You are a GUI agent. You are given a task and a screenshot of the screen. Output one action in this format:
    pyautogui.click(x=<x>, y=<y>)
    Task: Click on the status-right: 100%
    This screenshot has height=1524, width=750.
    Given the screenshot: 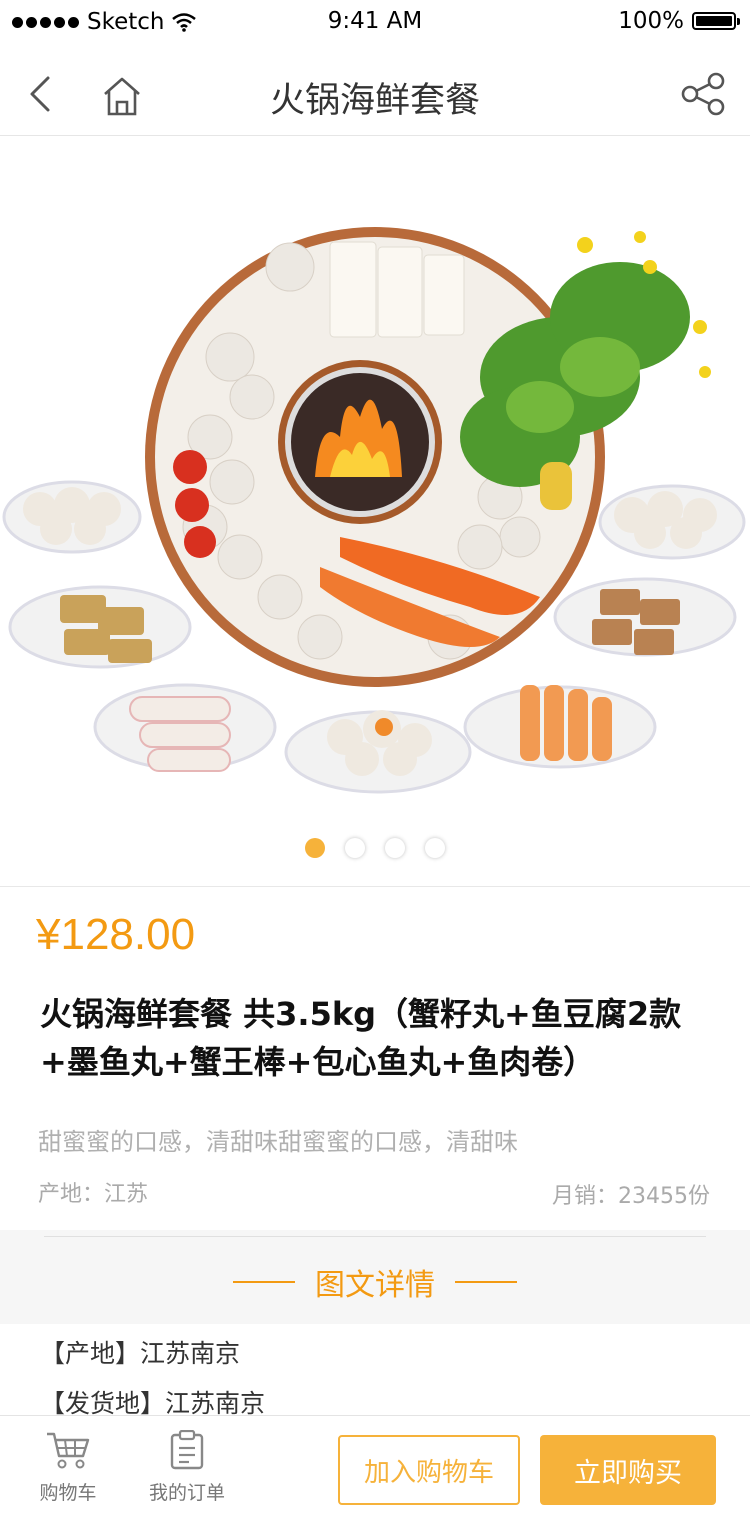 What is the action you would take?
    pyautogui.click(x=679, y=21)
    